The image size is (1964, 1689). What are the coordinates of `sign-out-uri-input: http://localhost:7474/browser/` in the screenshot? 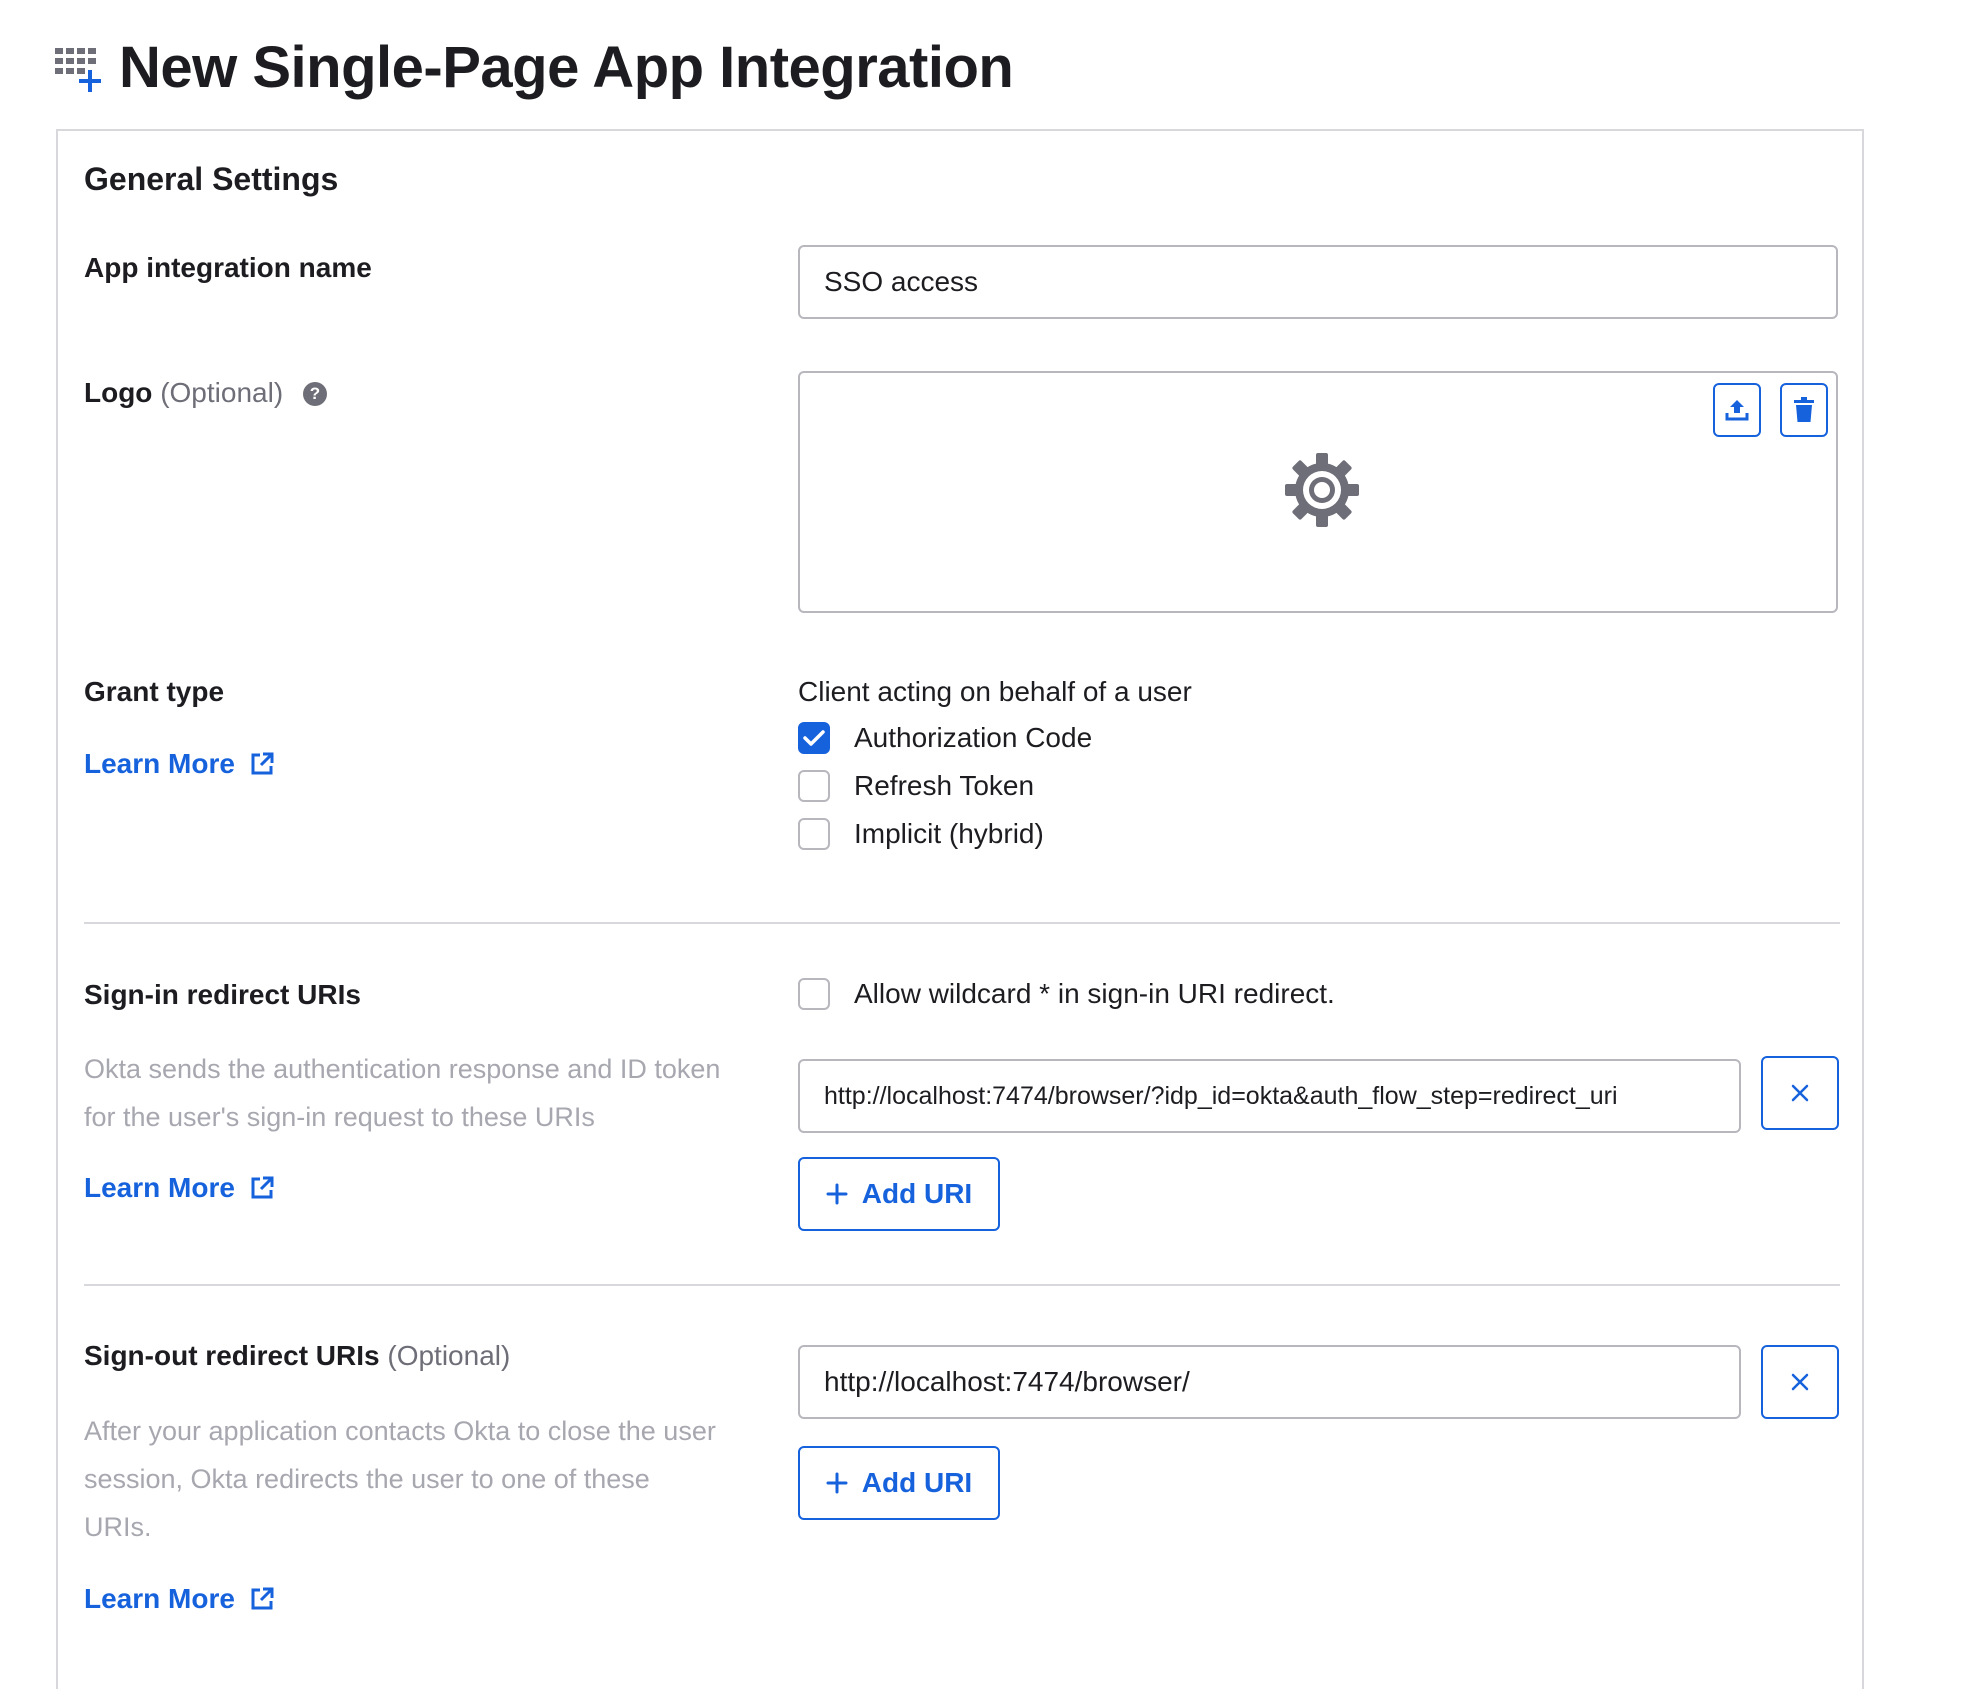 It's located at (1269, 1382).